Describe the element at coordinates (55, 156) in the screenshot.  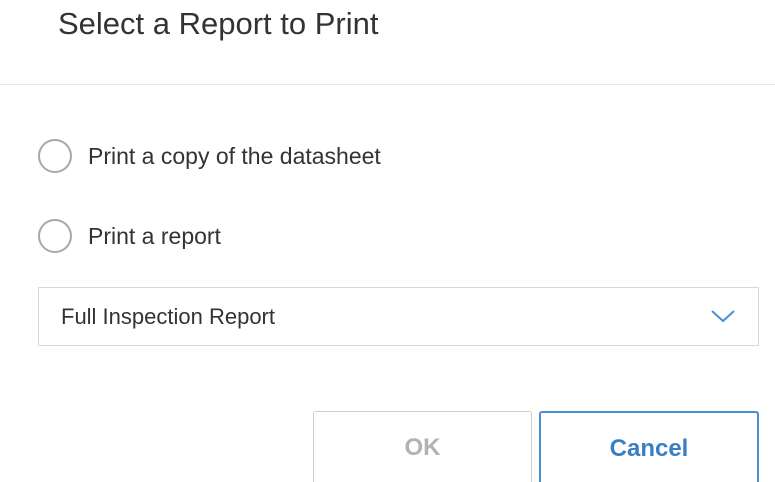
I see `print-datasheet-radio` at that location.